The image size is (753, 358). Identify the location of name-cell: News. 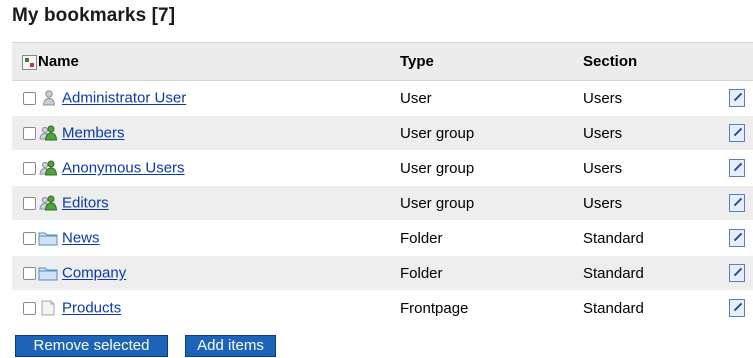
(219, 238).